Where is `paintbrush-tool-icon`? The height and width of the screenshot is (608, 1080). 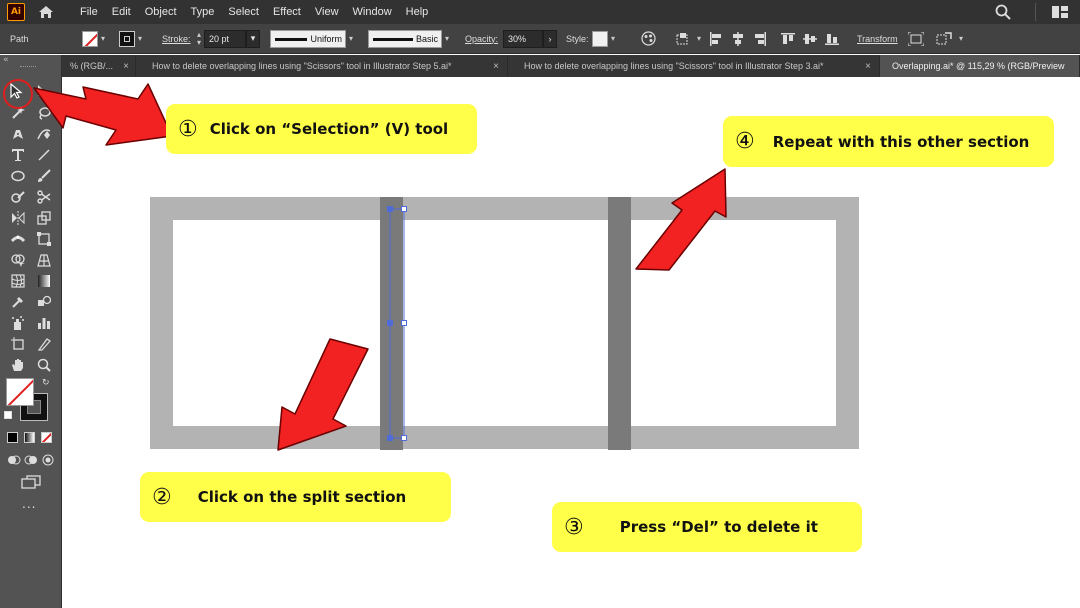 paintbrush-tool-icon is located at coordinates (44, 176).